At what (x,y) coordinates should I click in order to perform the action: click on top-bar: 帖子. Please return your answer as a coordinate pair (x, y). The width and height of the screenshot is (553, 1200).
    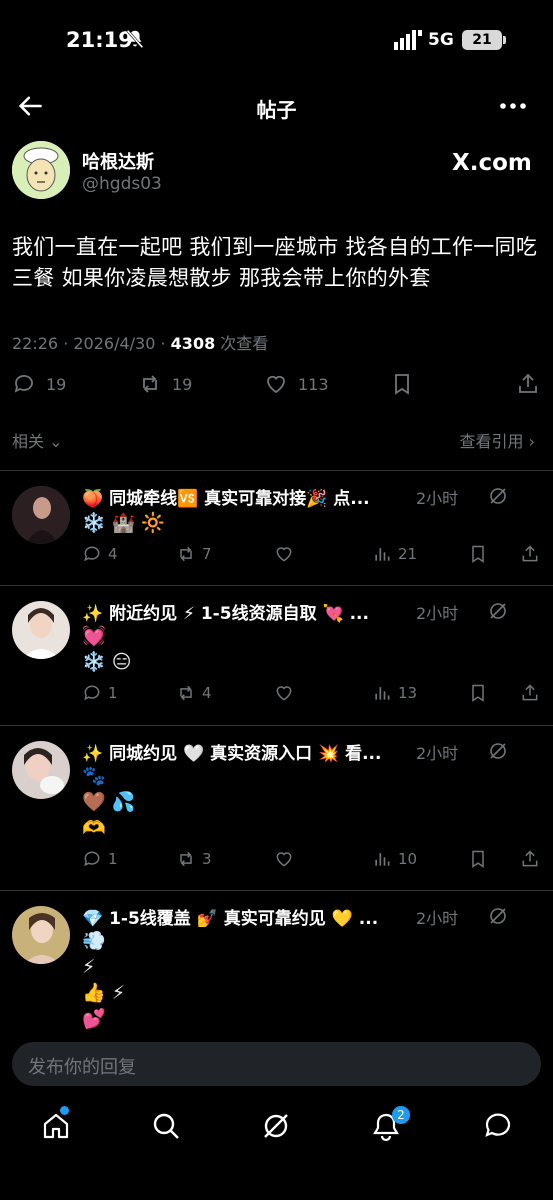
    Looking at the image, I should click on (276, 106).